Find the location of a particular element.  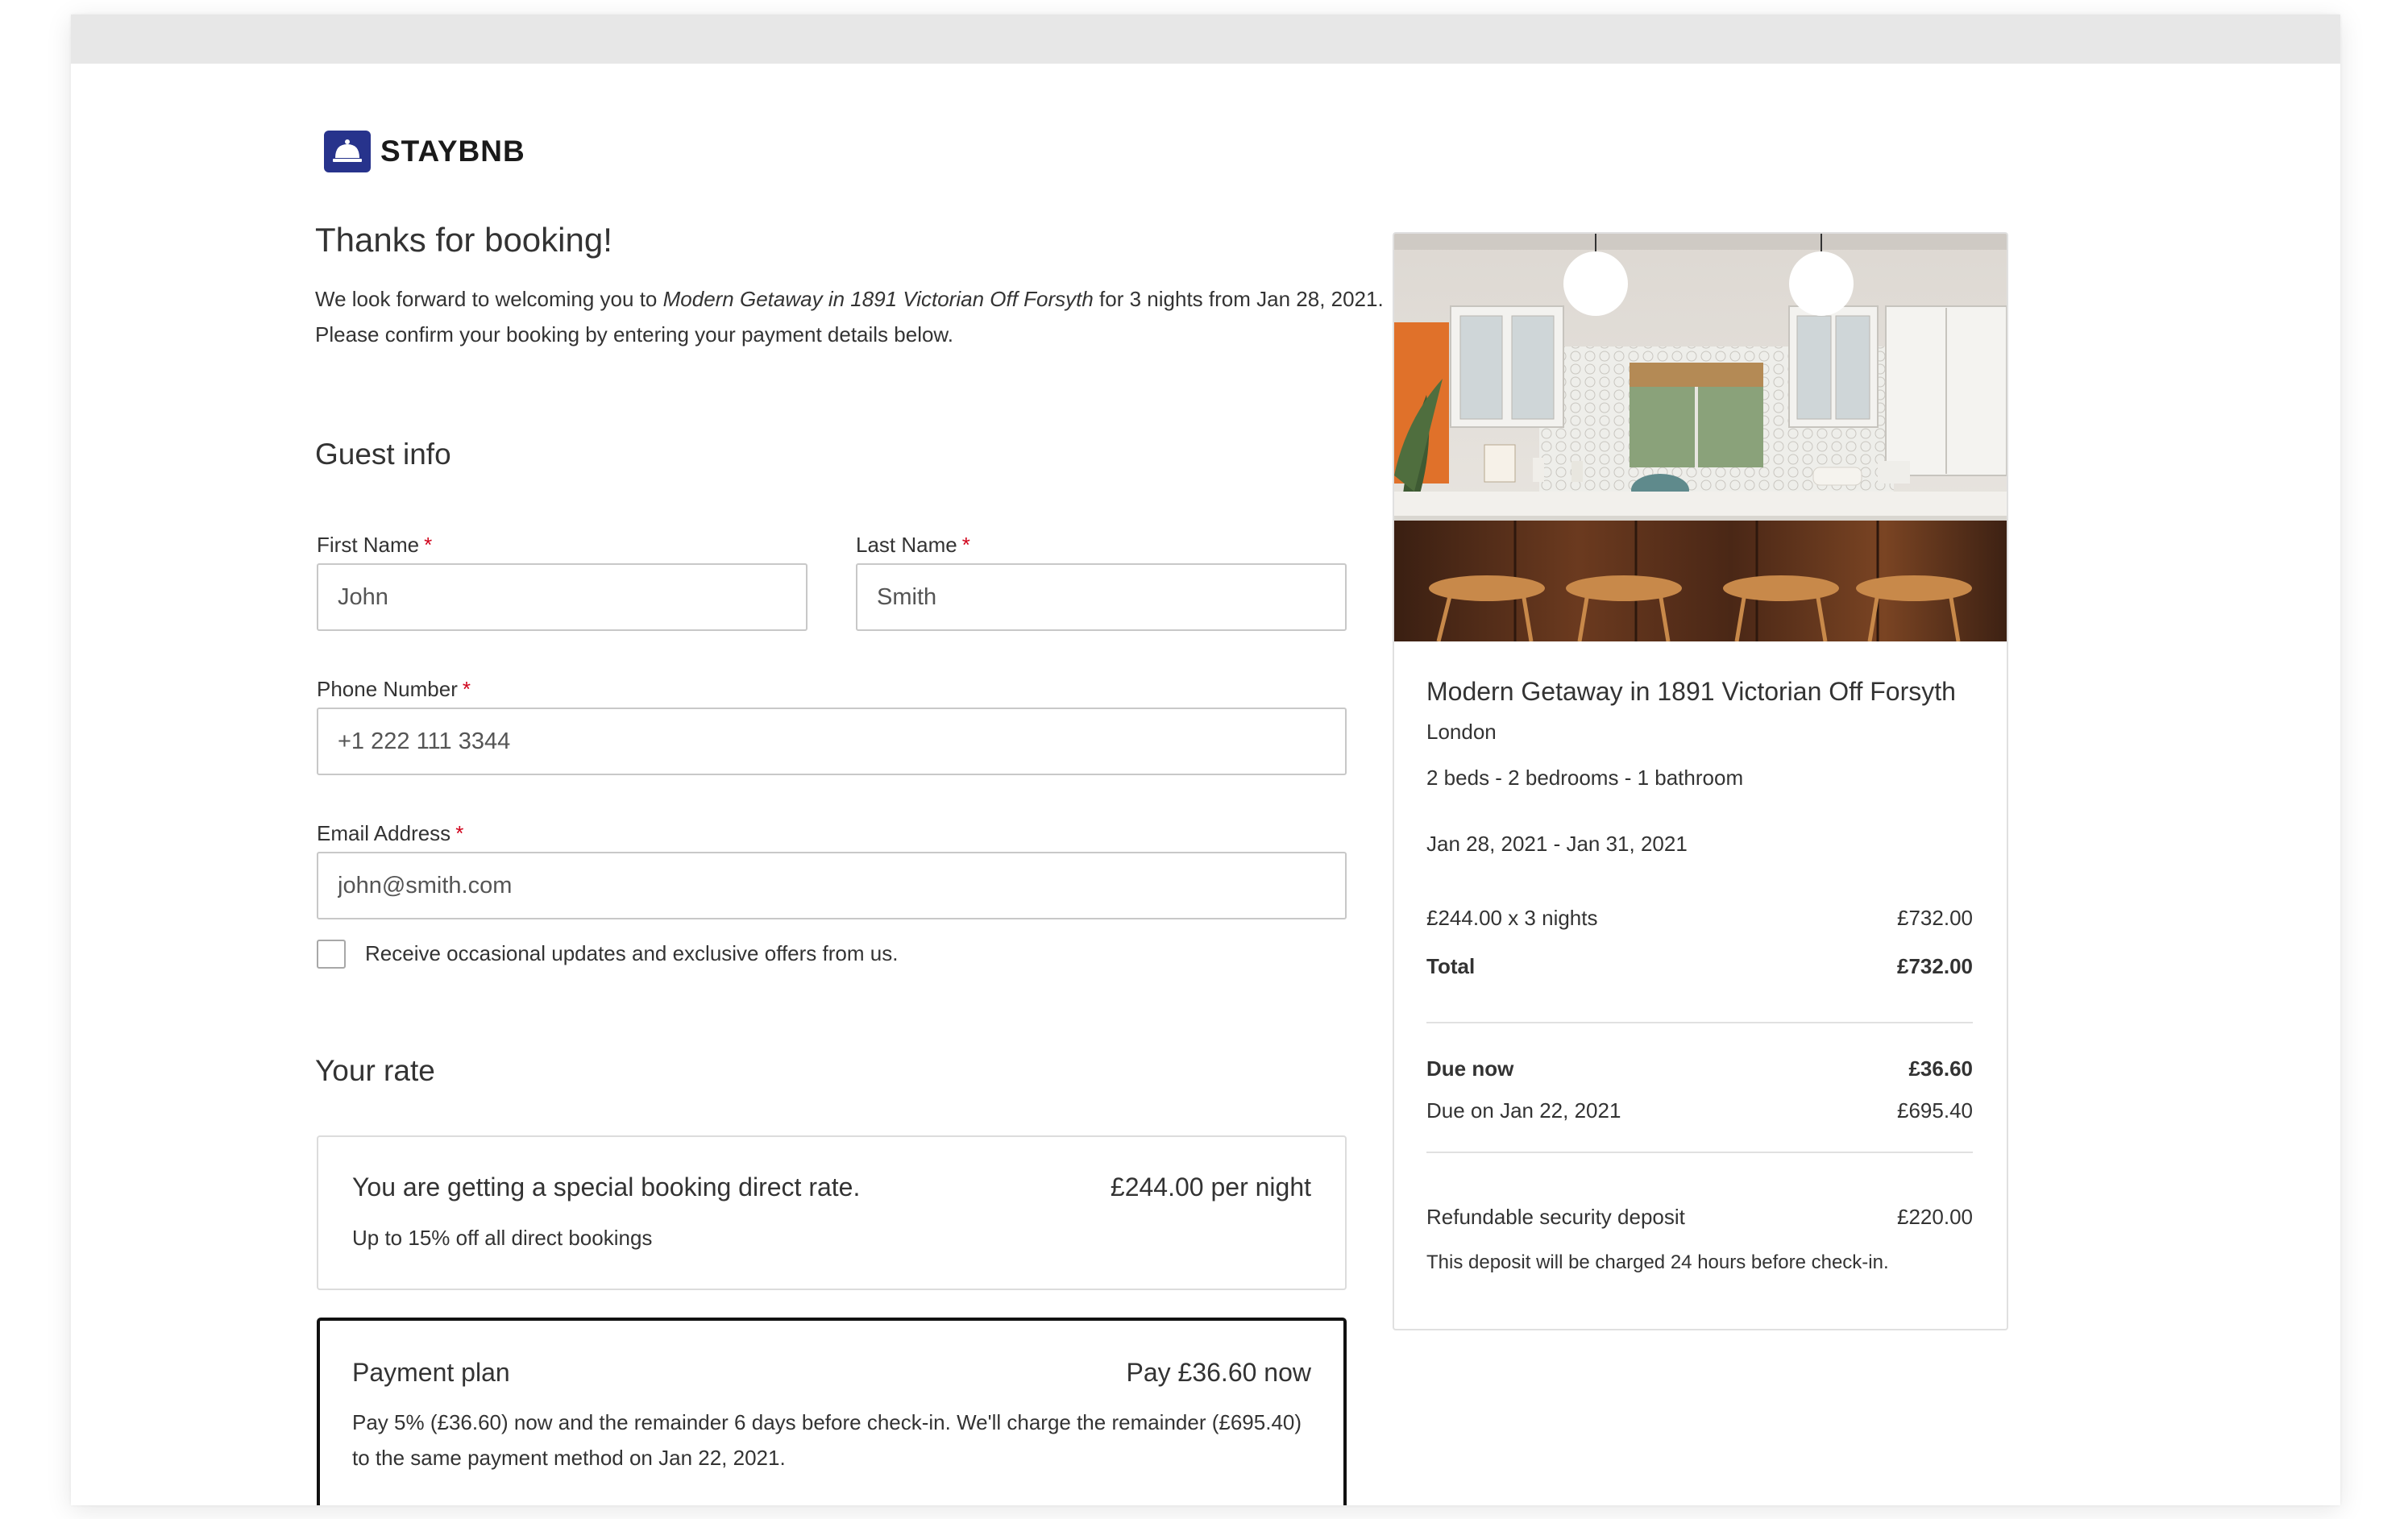

rate-subtitle: Up to 15% off all direct bookings is located at coordinates (503, 1238).